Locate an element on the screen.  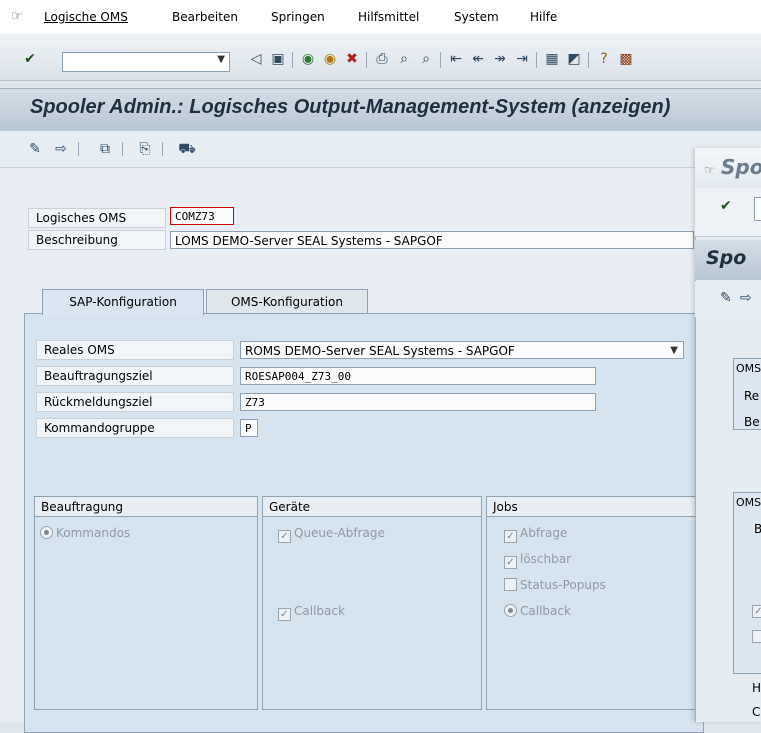
help-icon: ? is located at coordinates (604, 59).